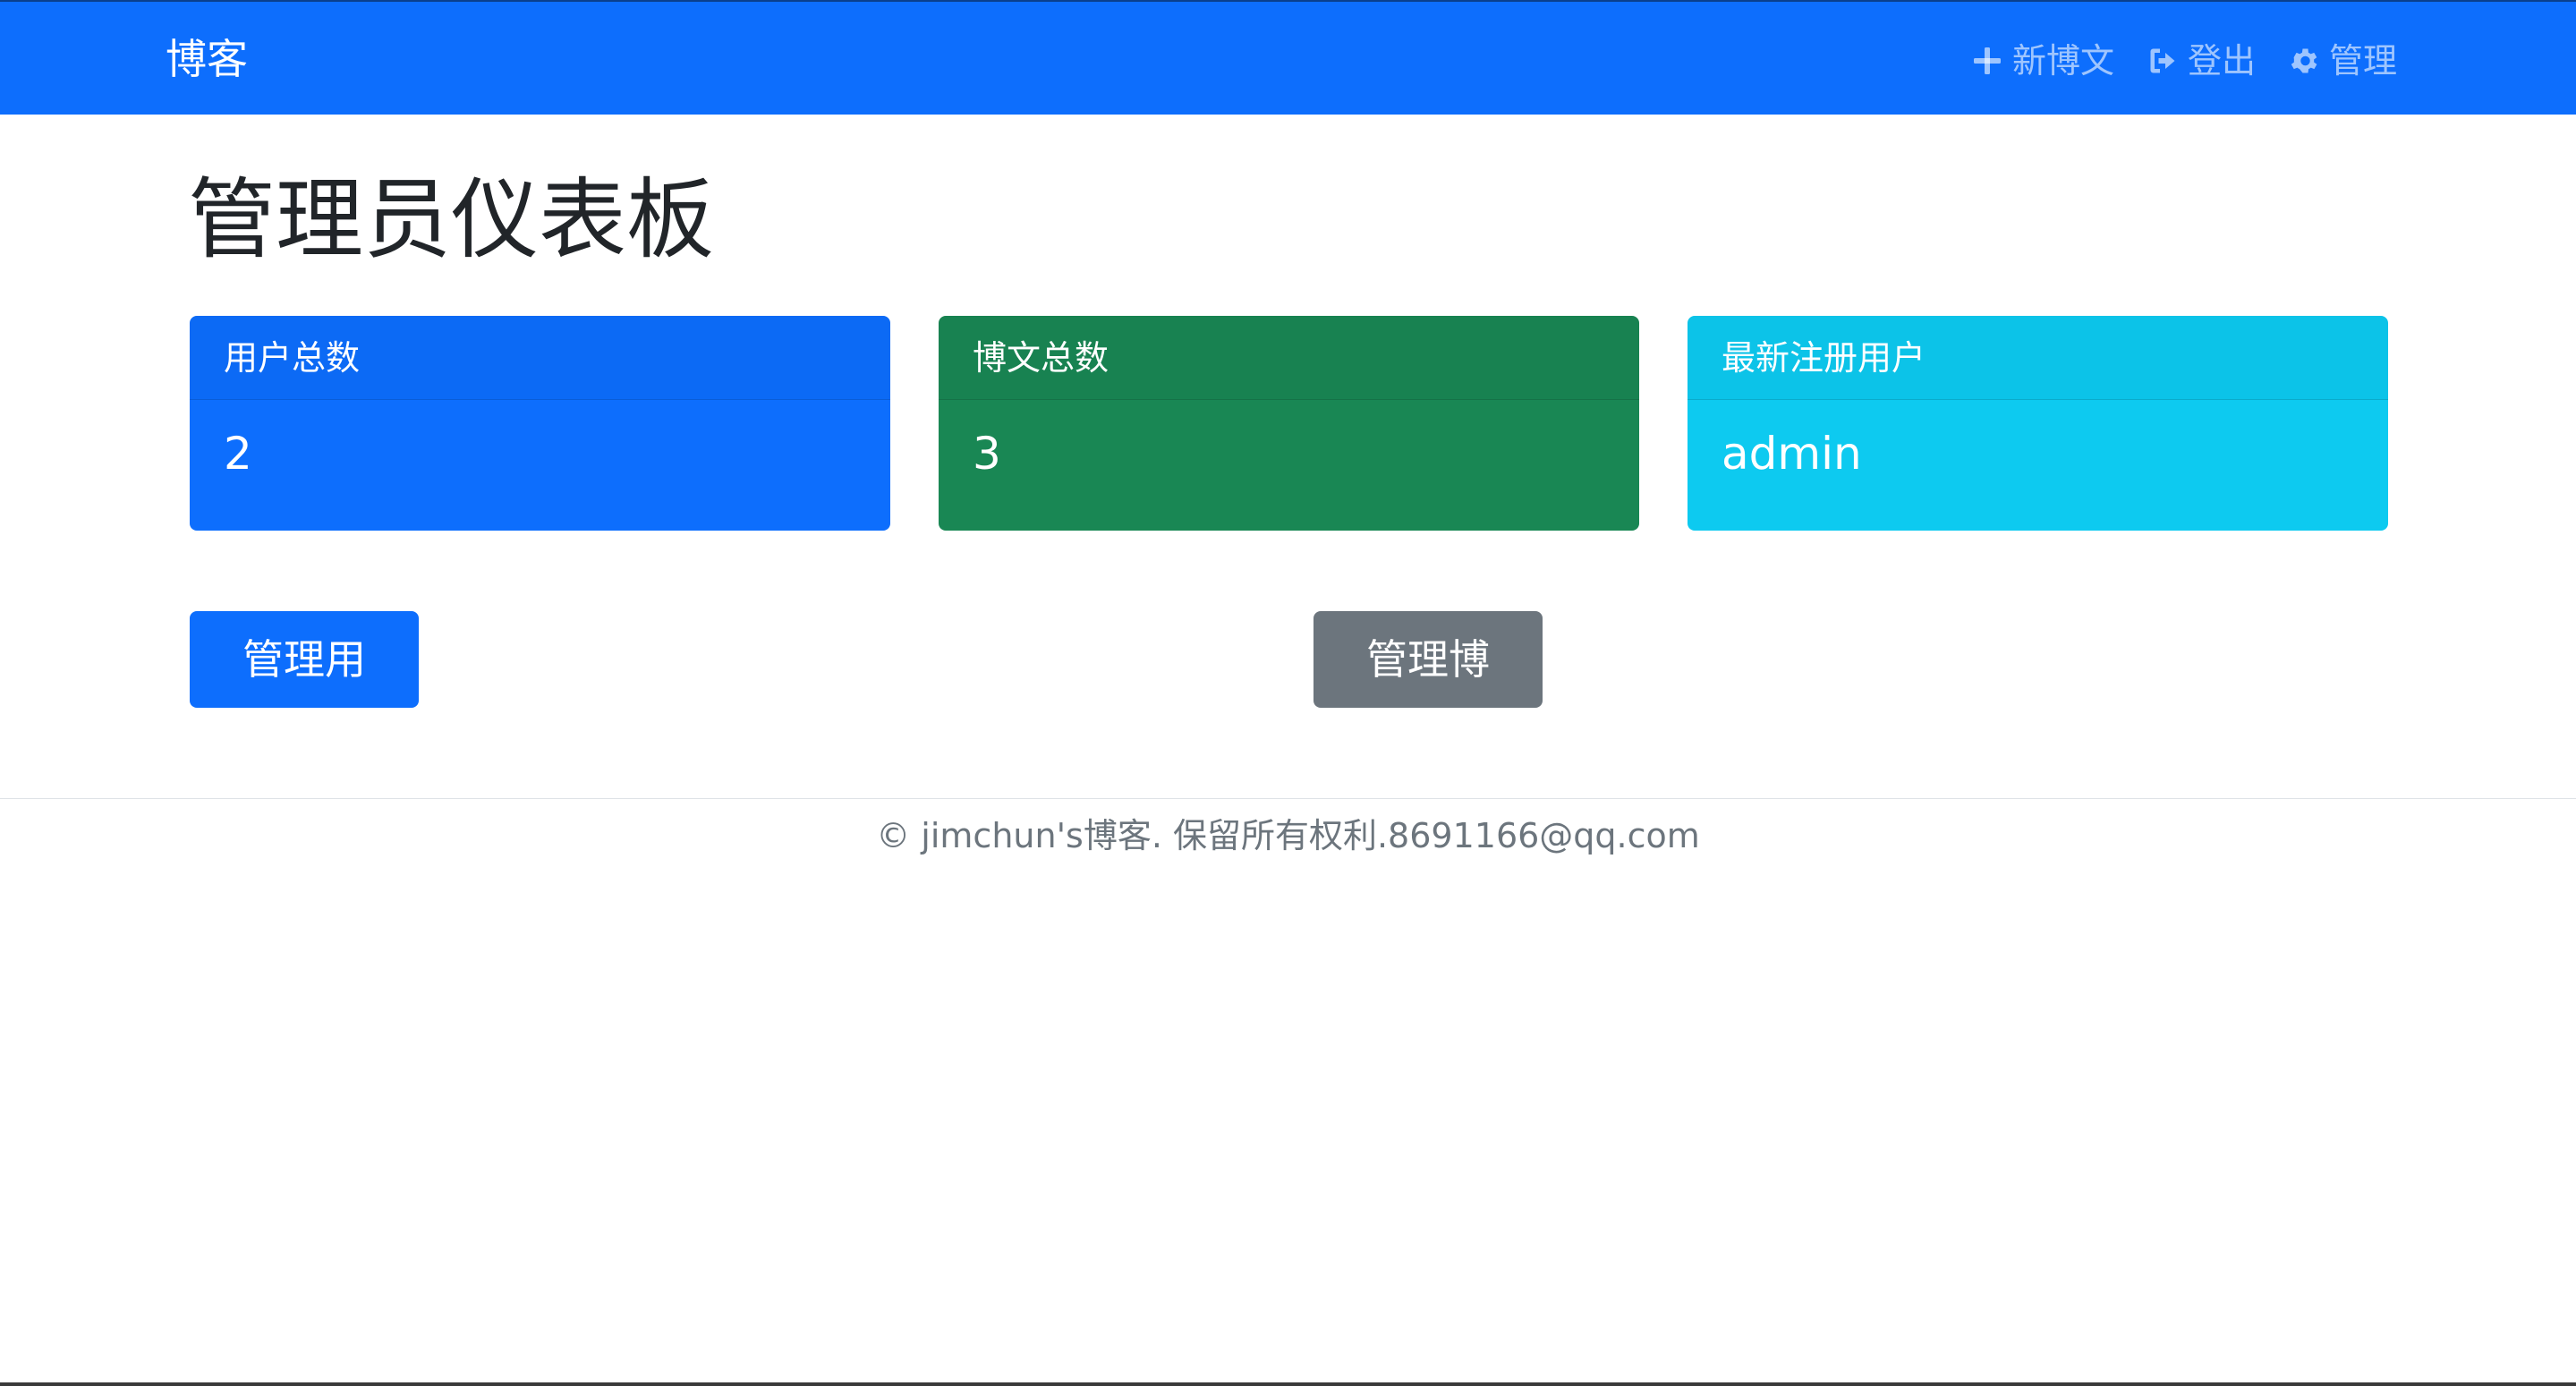 This screenshot has width=2576, height=1386. Describe the element at coordinates (238, 454) in the screenshot. I see `card-value: 2` at that location.